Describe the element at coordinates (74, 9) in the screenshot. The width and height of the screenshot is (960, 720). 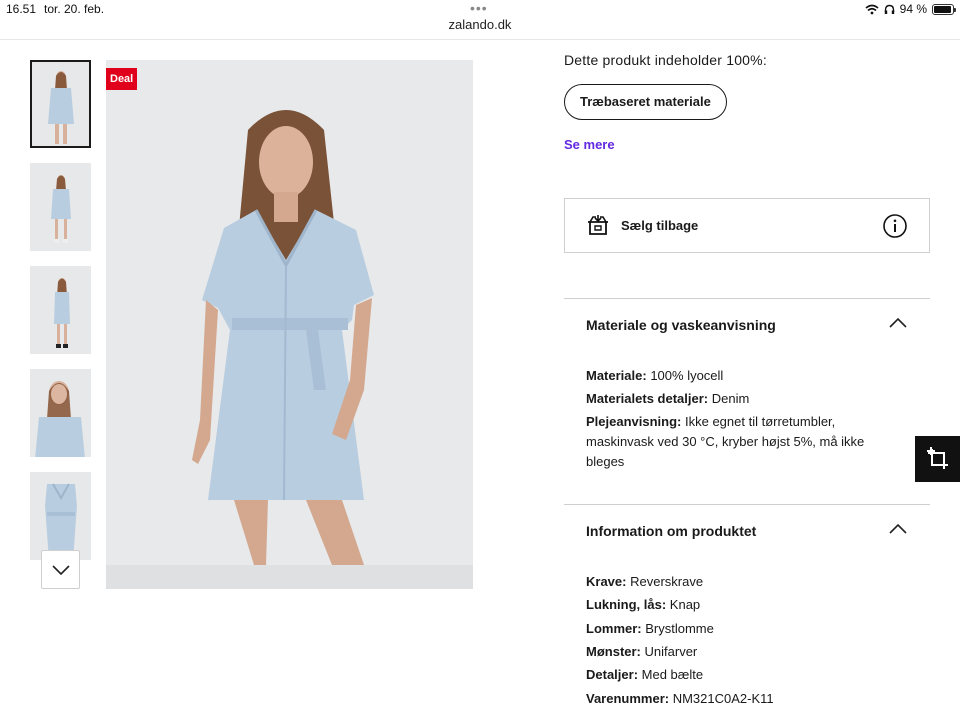
I see `date: tor. 20. feb.` at that location.